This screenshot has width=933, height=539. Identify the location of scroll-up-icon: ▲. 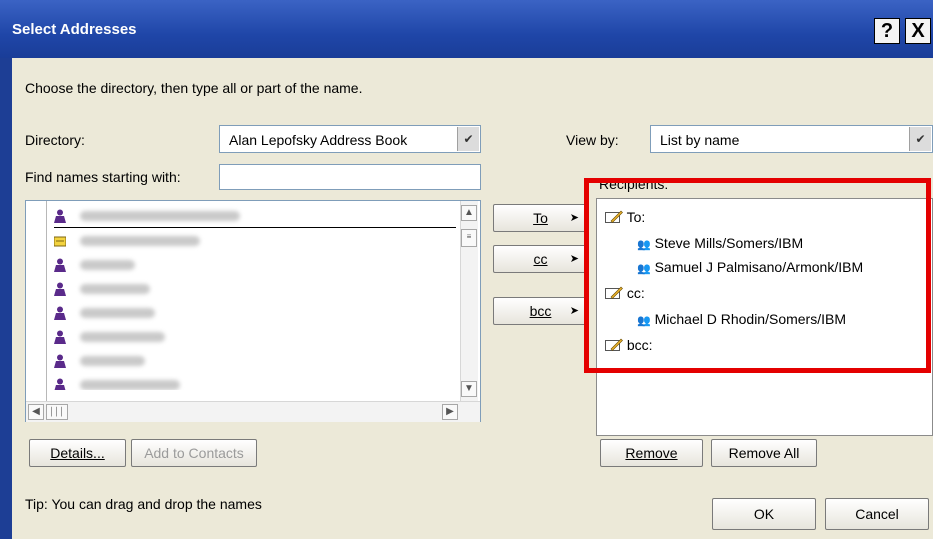
(469, 213).